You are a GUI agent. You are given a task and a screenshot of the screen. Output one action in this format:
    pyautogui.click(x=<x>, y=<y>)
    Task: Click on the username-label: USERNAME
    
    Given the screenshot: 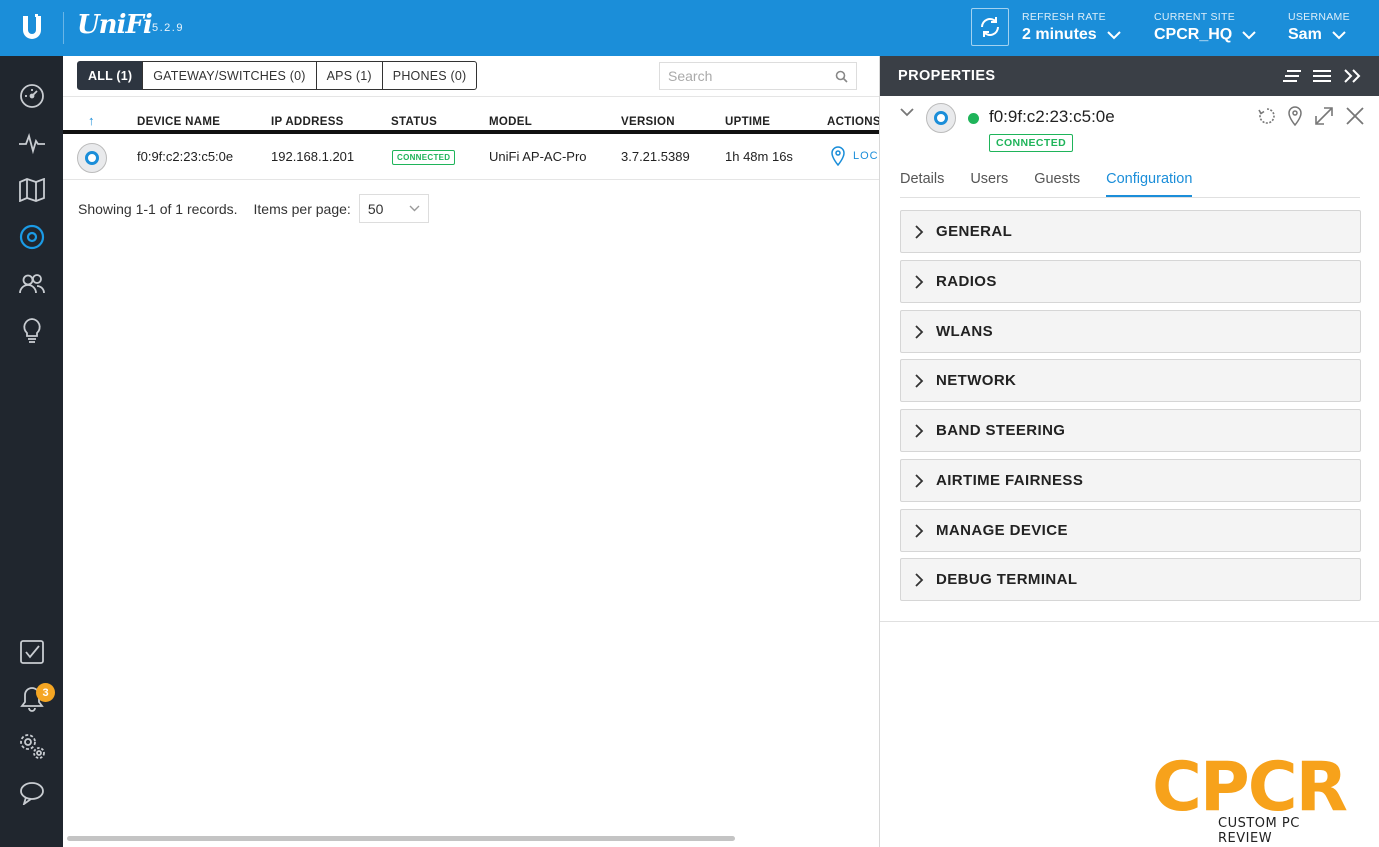 What is the action you would take?
    pyautogui.click(x=1319, y=17)
    